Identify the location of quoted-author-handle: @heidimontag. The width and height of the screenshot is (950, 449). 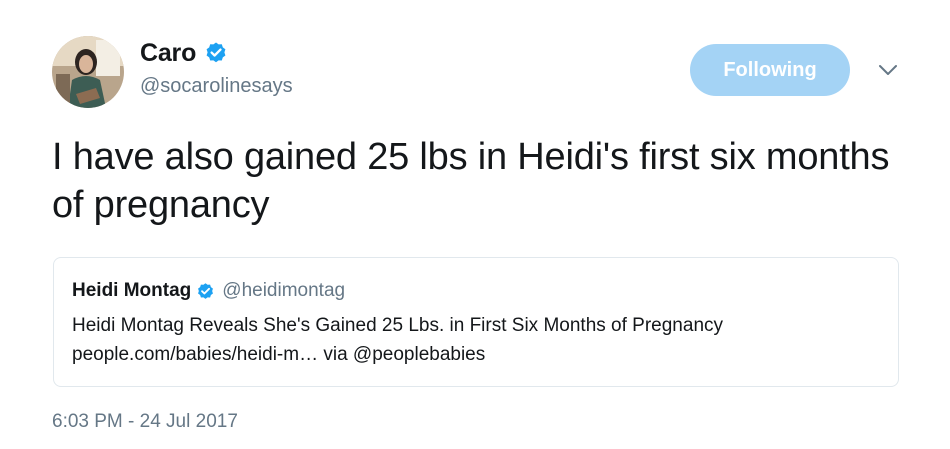
(284, 290).